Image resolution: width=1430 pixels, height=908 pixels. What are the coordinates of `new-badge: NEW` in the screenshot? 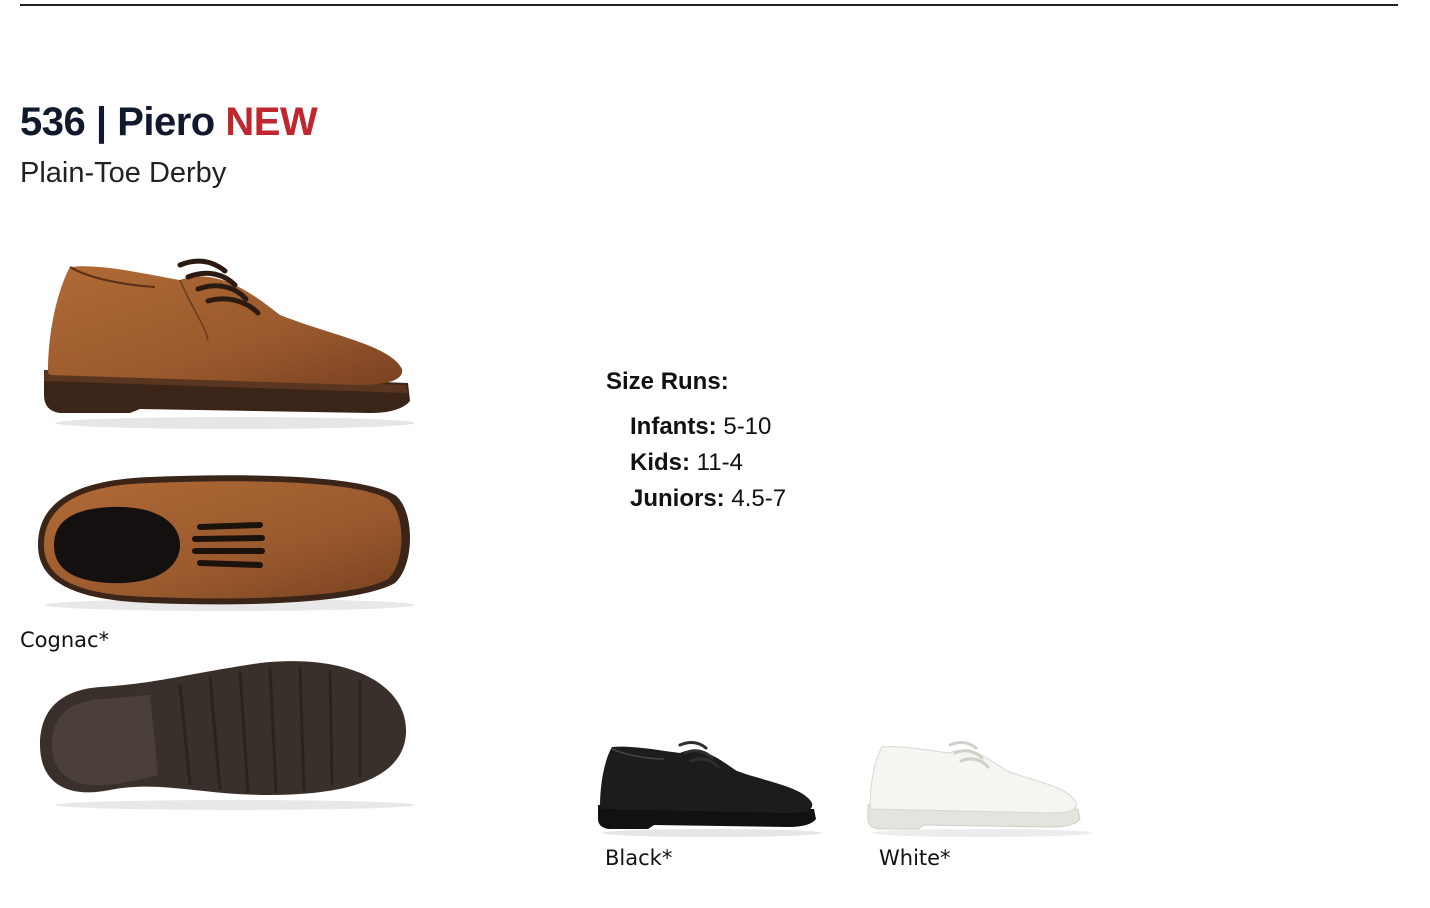 It's located at (271, 122).